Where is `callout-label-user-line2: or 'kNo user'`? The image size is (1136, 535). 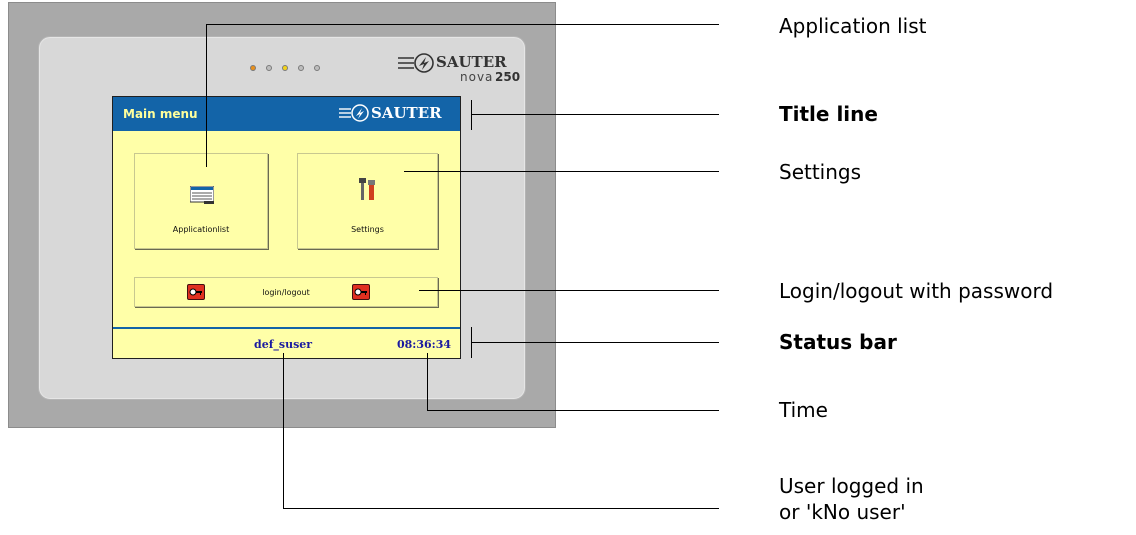
callout-label-user-line2: or 'kNo user' is located at coordinates (842, 512).